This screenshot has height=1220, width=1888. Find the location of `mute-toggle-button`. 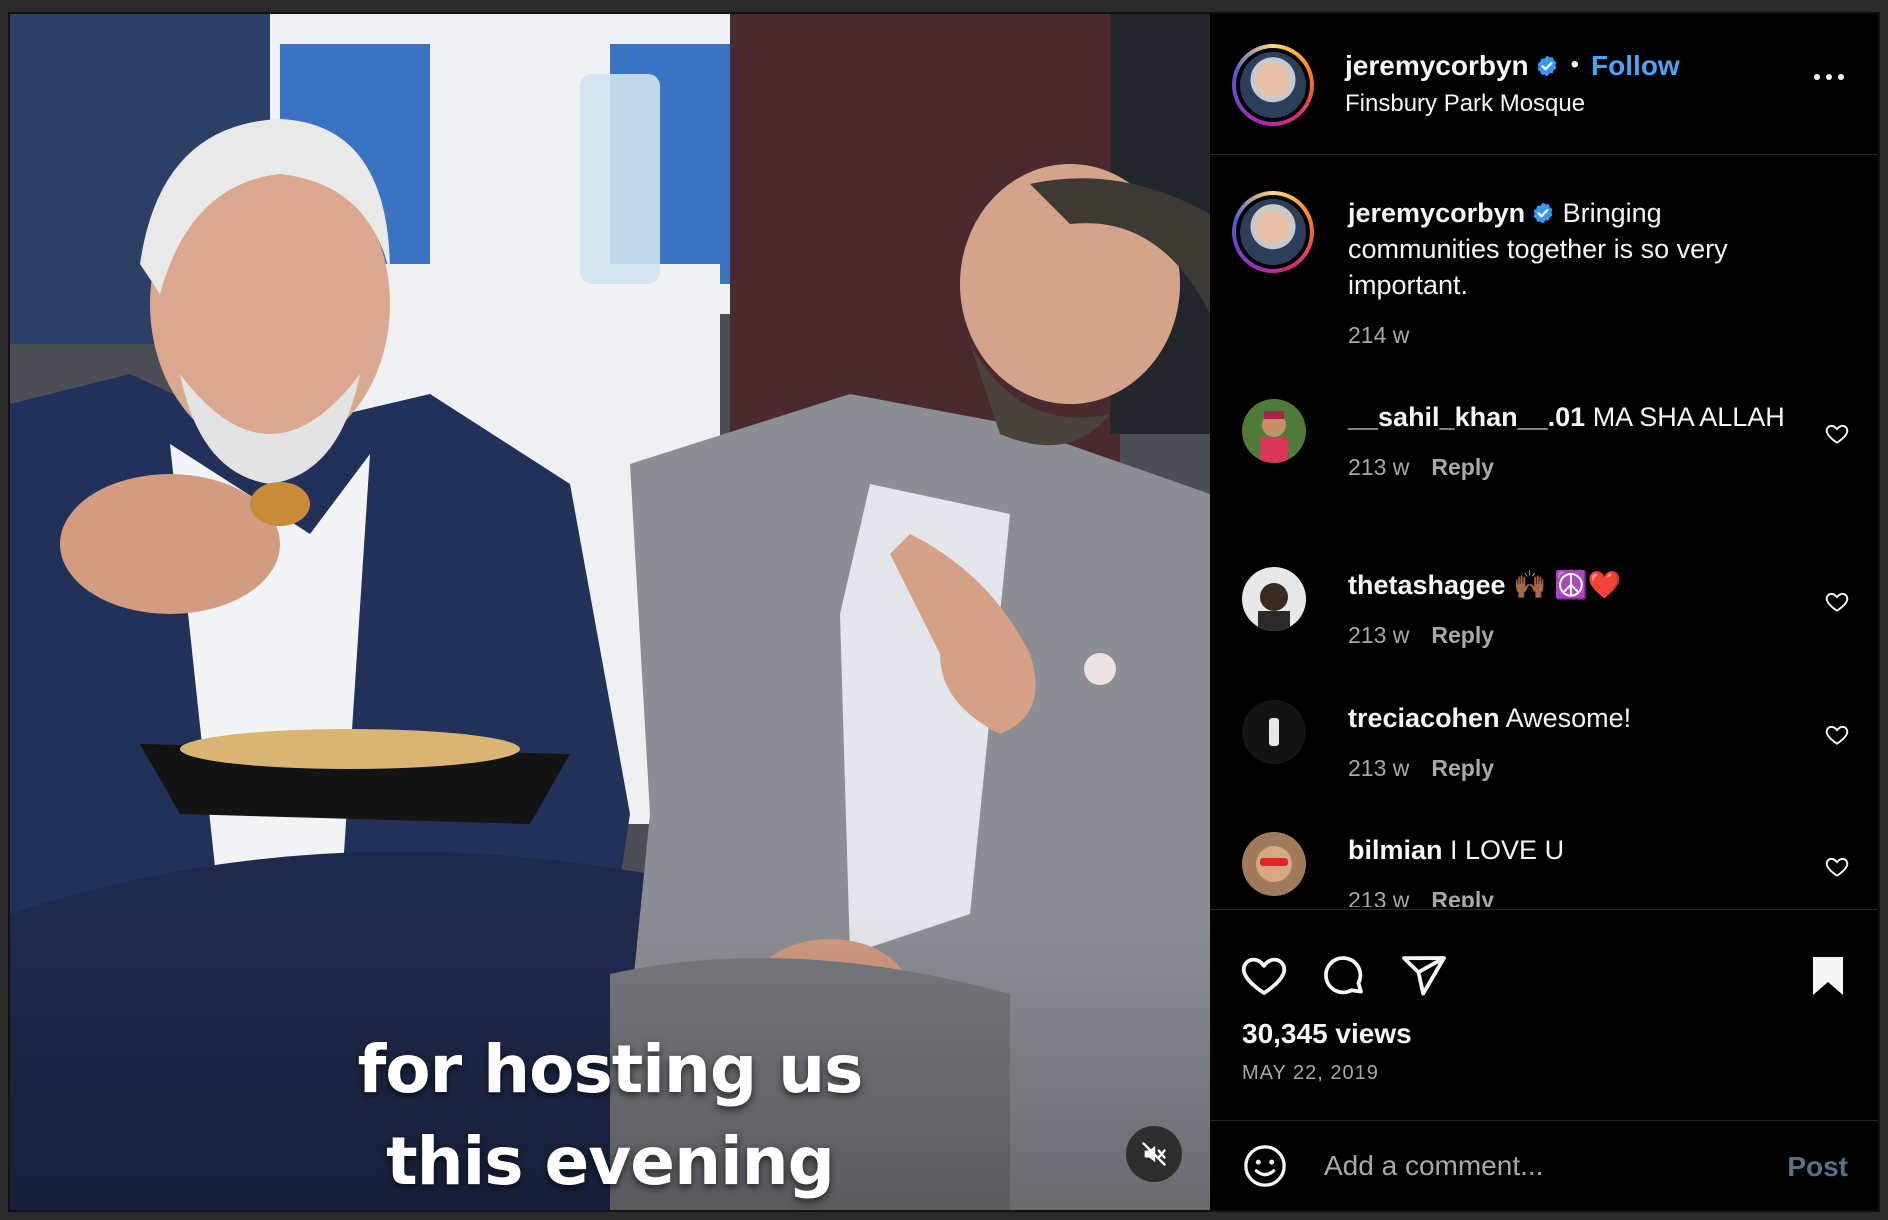

mute-toggle-button is located at coordinates (1154, 1154).